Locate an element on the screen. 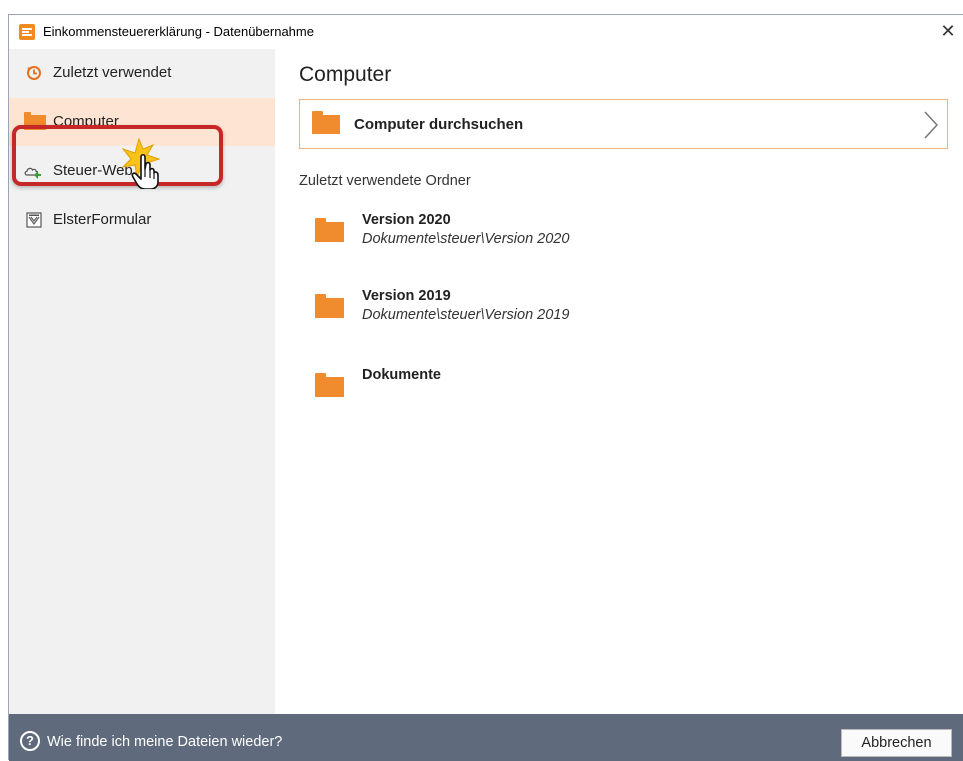 This screenshot has height=761, width=963. folder-name: Dokumente is located at coordinates (401, 375).